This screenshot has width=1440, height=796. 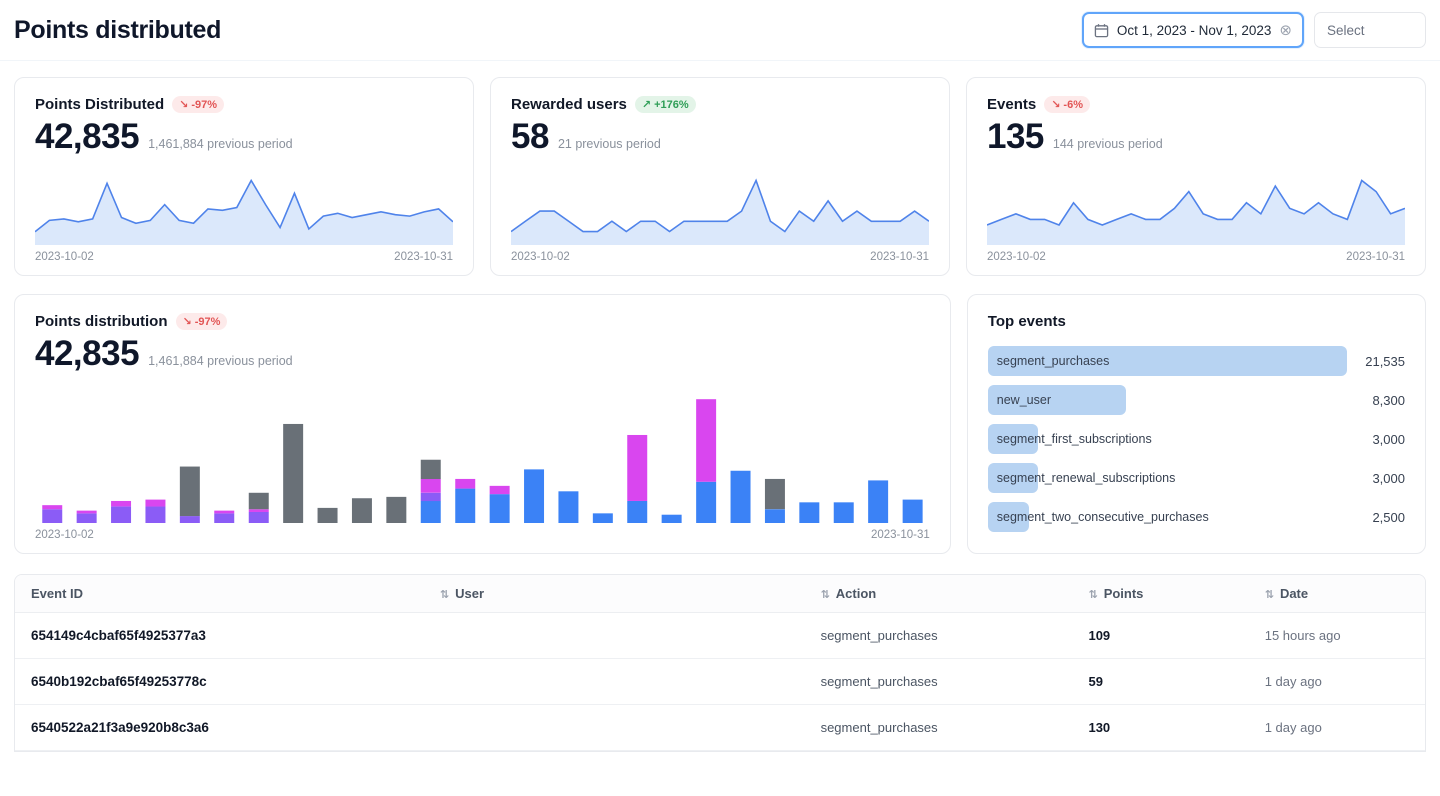 I want to click on top-event-label: segment_first_subscriptions, so click(x=1074, y=439).